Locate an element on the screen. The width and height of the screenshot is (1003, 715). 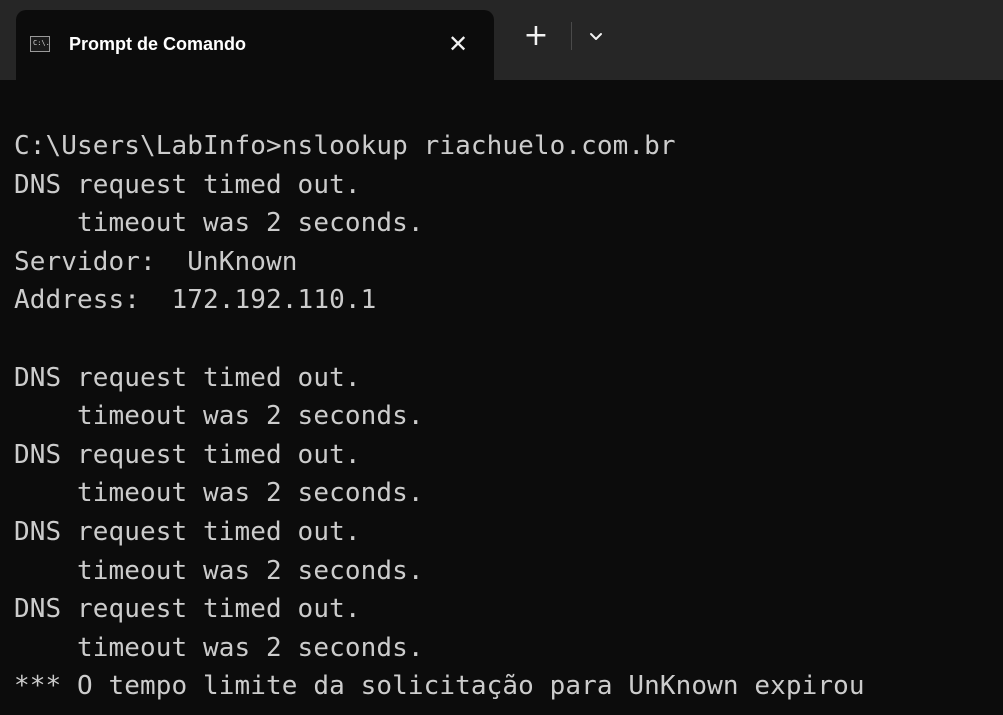
new-tab-button: + is located at coordinates (536, 36).